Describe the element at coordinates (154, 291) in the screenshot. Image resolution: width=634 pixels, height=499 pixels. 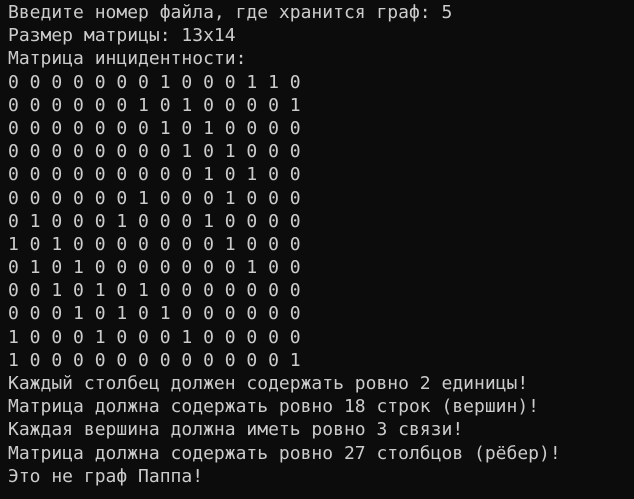
I see `matrix-row: 0 0 1 0 1 0 1 0 0 0 0 0 0 0` at that location.